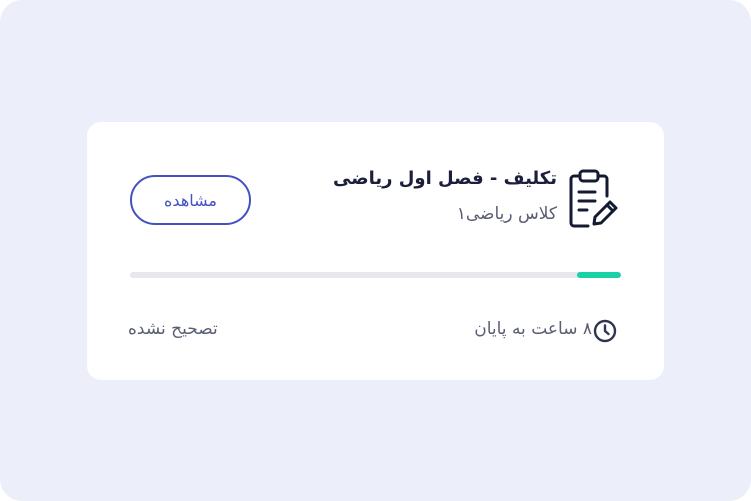  What do you see at coordinates (375, 275) in the screenshot?
I see `progress-bar` at bounding box center [375, 275].